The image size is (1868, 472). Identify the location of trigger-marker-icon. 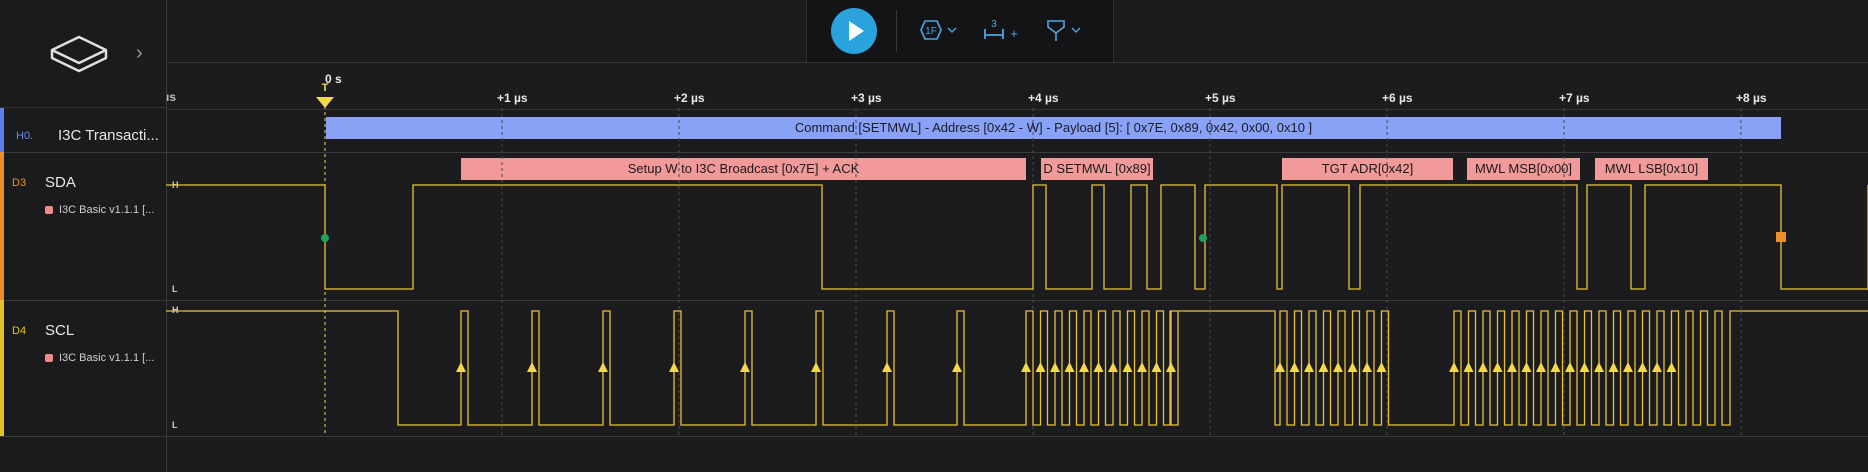
(325, 102).